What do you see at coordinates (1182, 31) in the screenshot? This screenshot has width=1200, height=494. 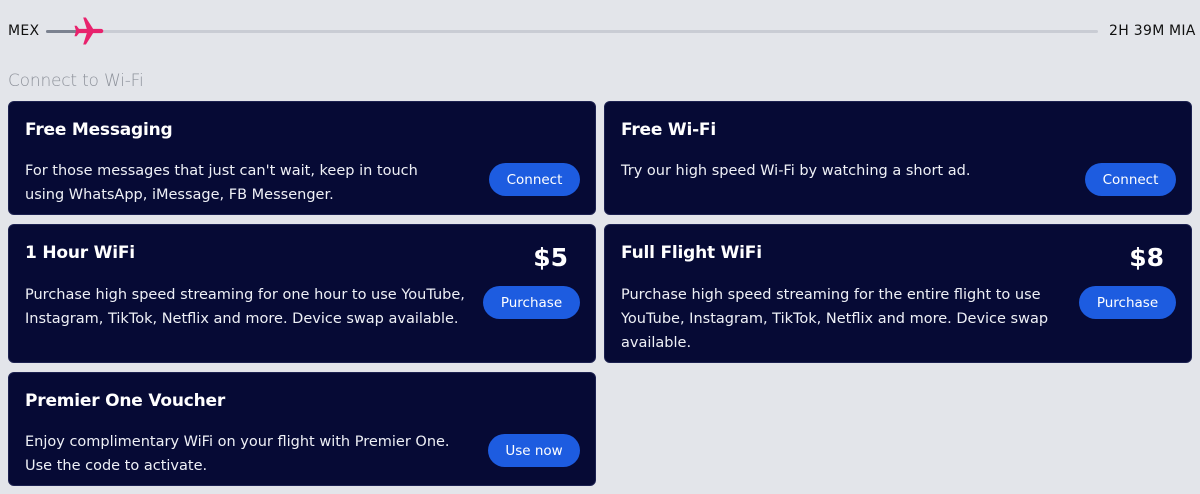 I see `destination-code: MIA` at bounding box center [1182, 31].